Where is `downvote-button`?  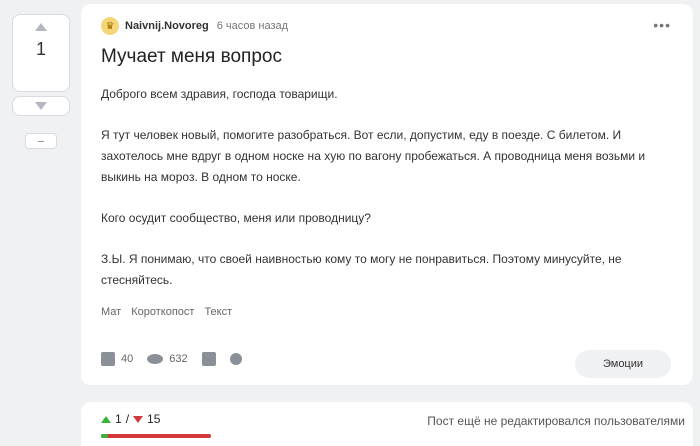 downvote-button is located at coordinates (41, 106).